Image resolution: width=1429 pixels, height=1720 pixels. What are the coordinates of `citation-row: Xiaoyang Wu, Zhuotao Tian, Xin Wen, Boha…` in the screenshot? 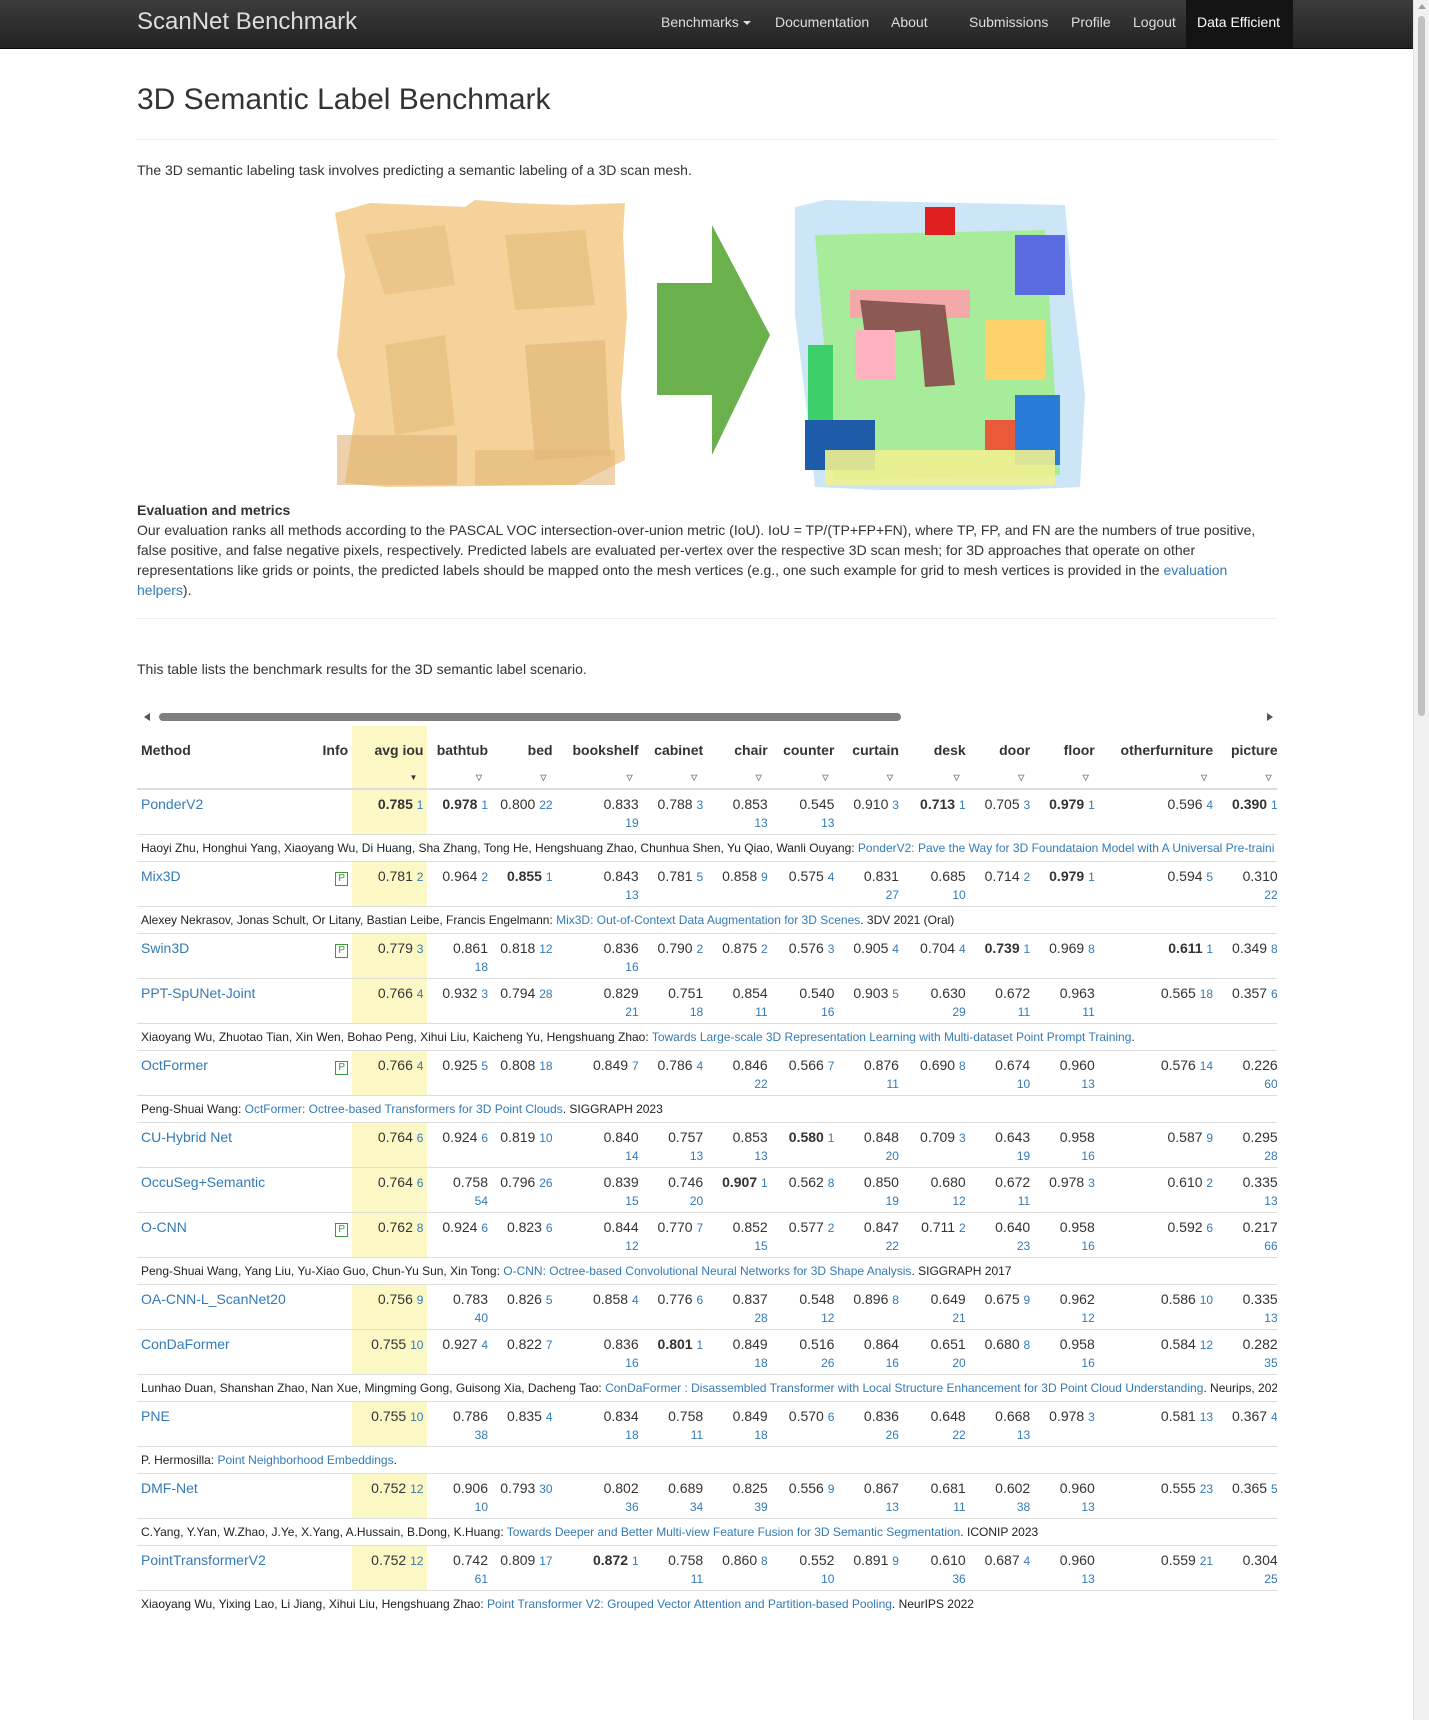 It's located at (707, 1037).